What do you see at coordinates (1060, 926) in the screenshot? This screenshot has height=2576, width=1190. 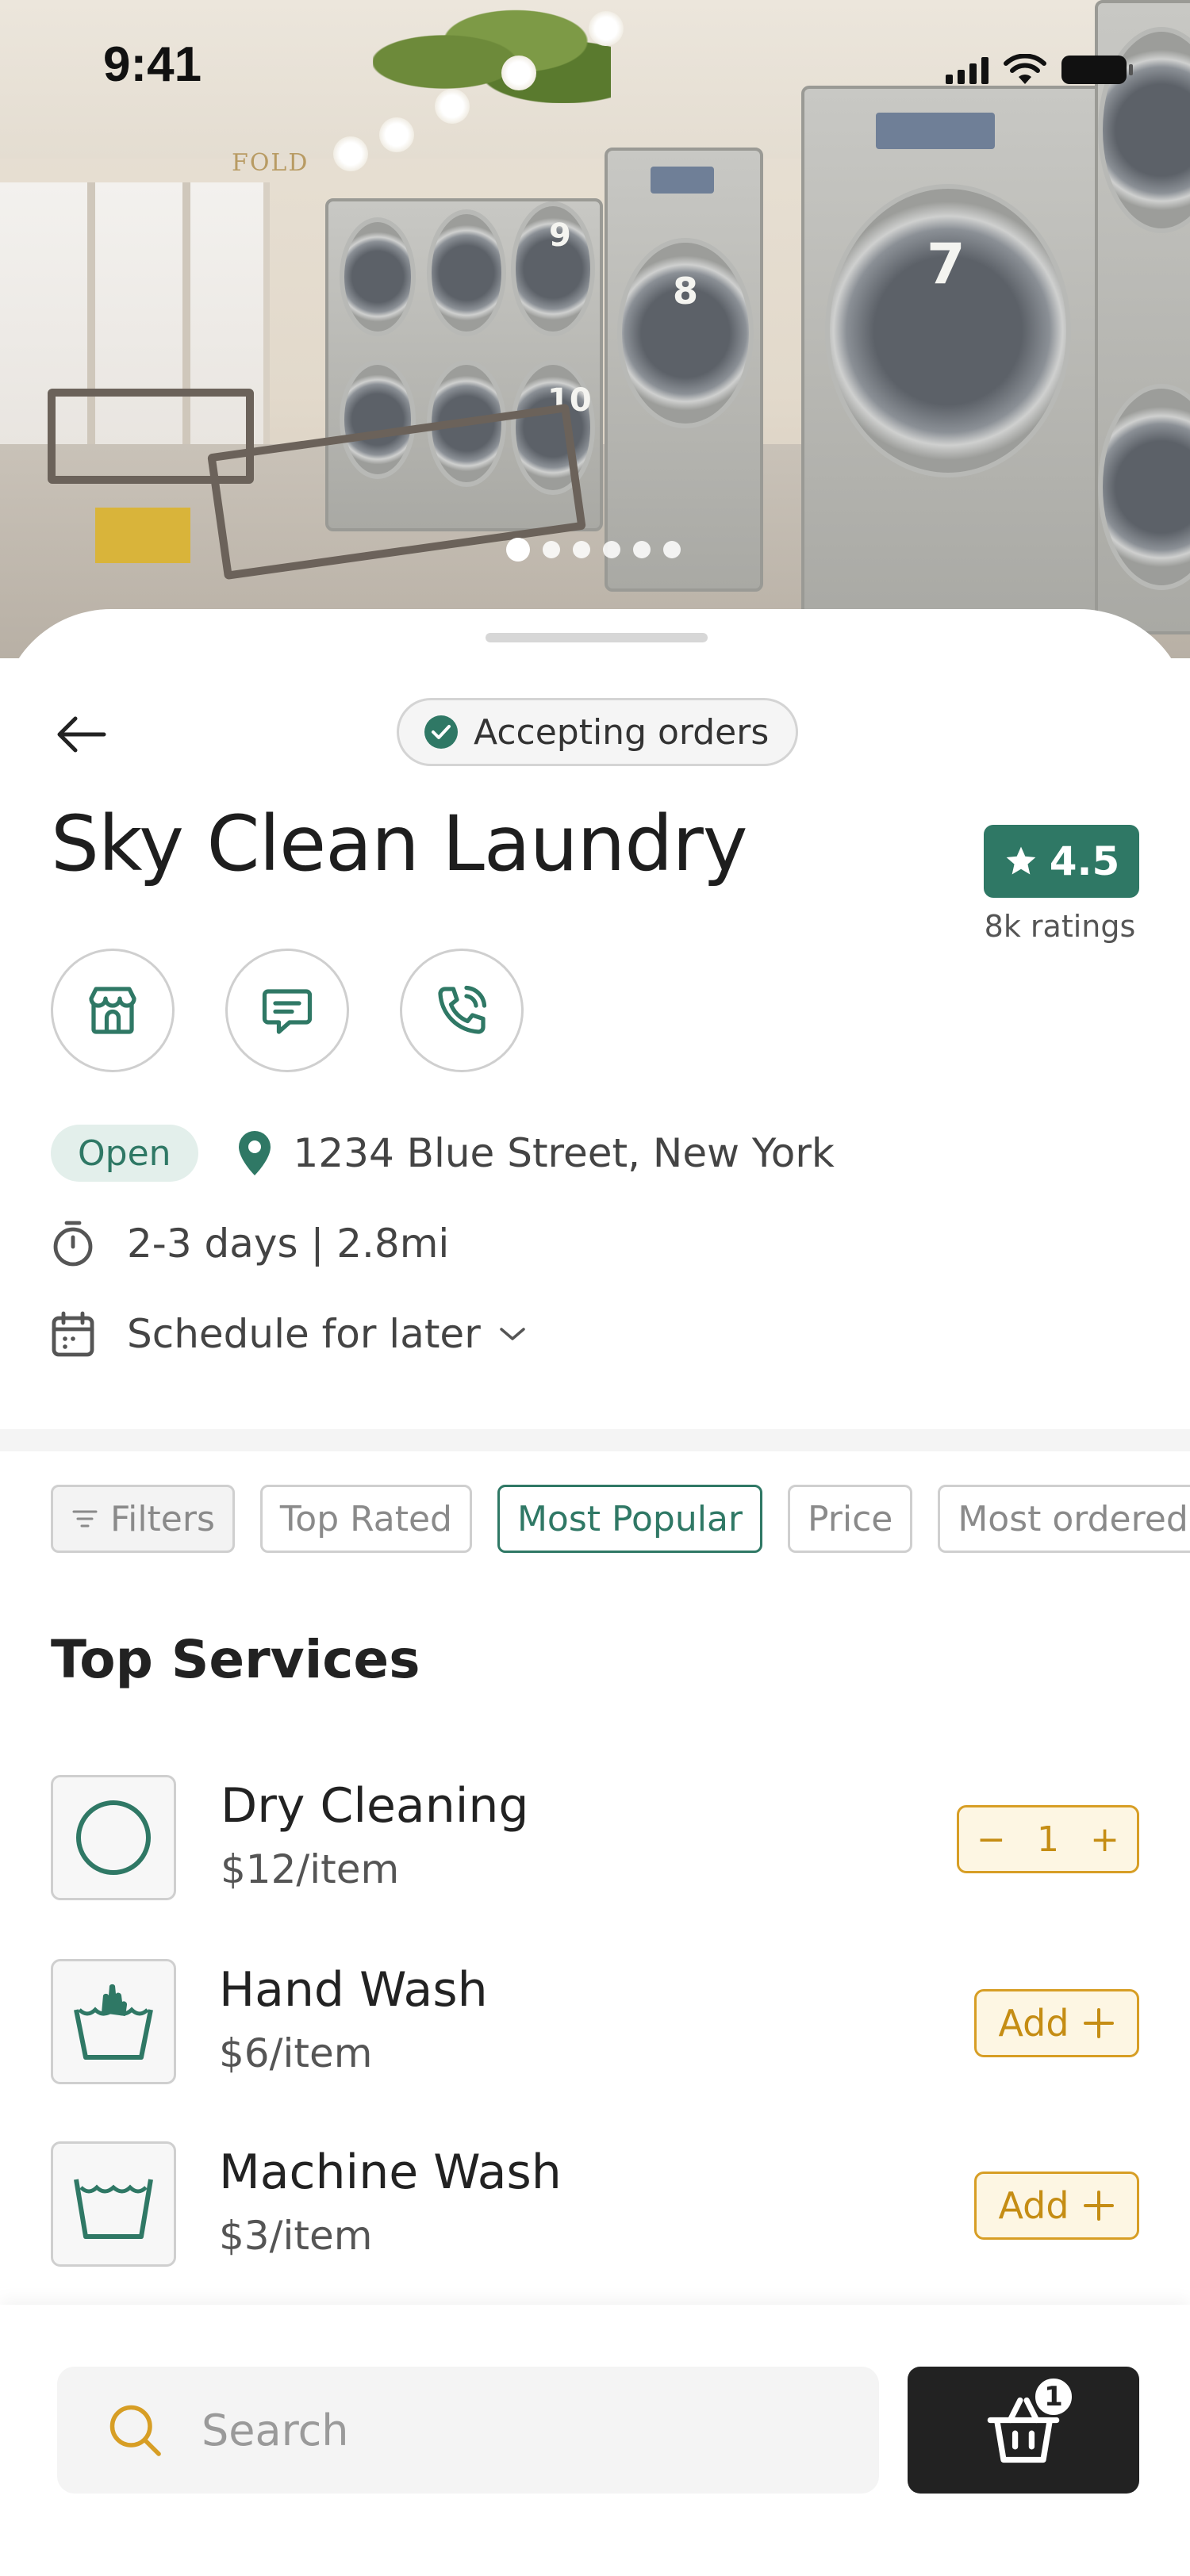 I see `rating-count: 8k ratings` at bounding box center [1060, 926].